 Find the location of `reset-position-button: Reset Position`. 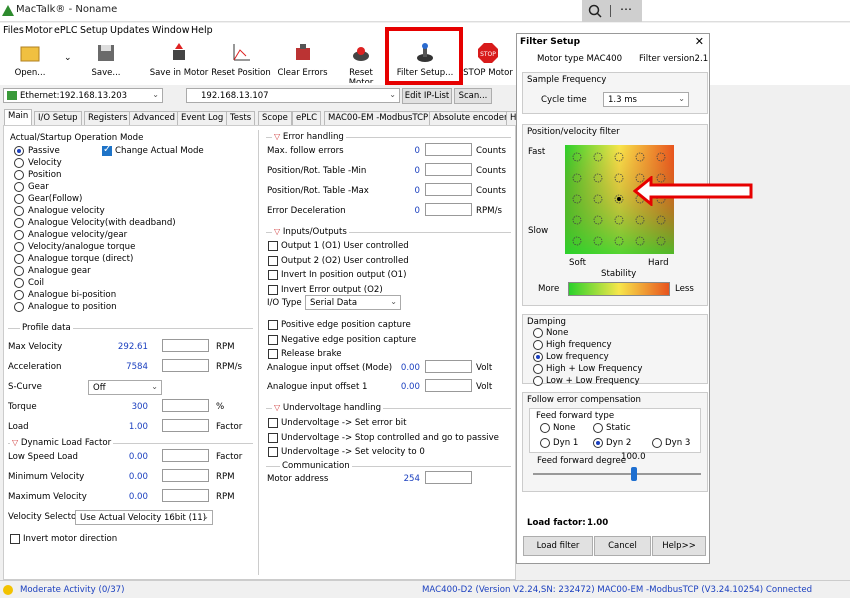

reset-position-button: Reset Position is located at coordinates (241, 61).